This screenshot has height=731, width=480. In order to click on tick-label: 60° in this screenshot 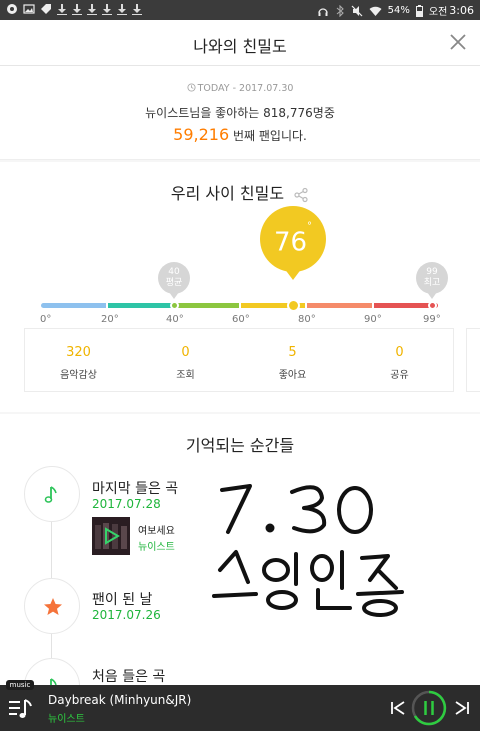, I will do `click(241, 319)`.